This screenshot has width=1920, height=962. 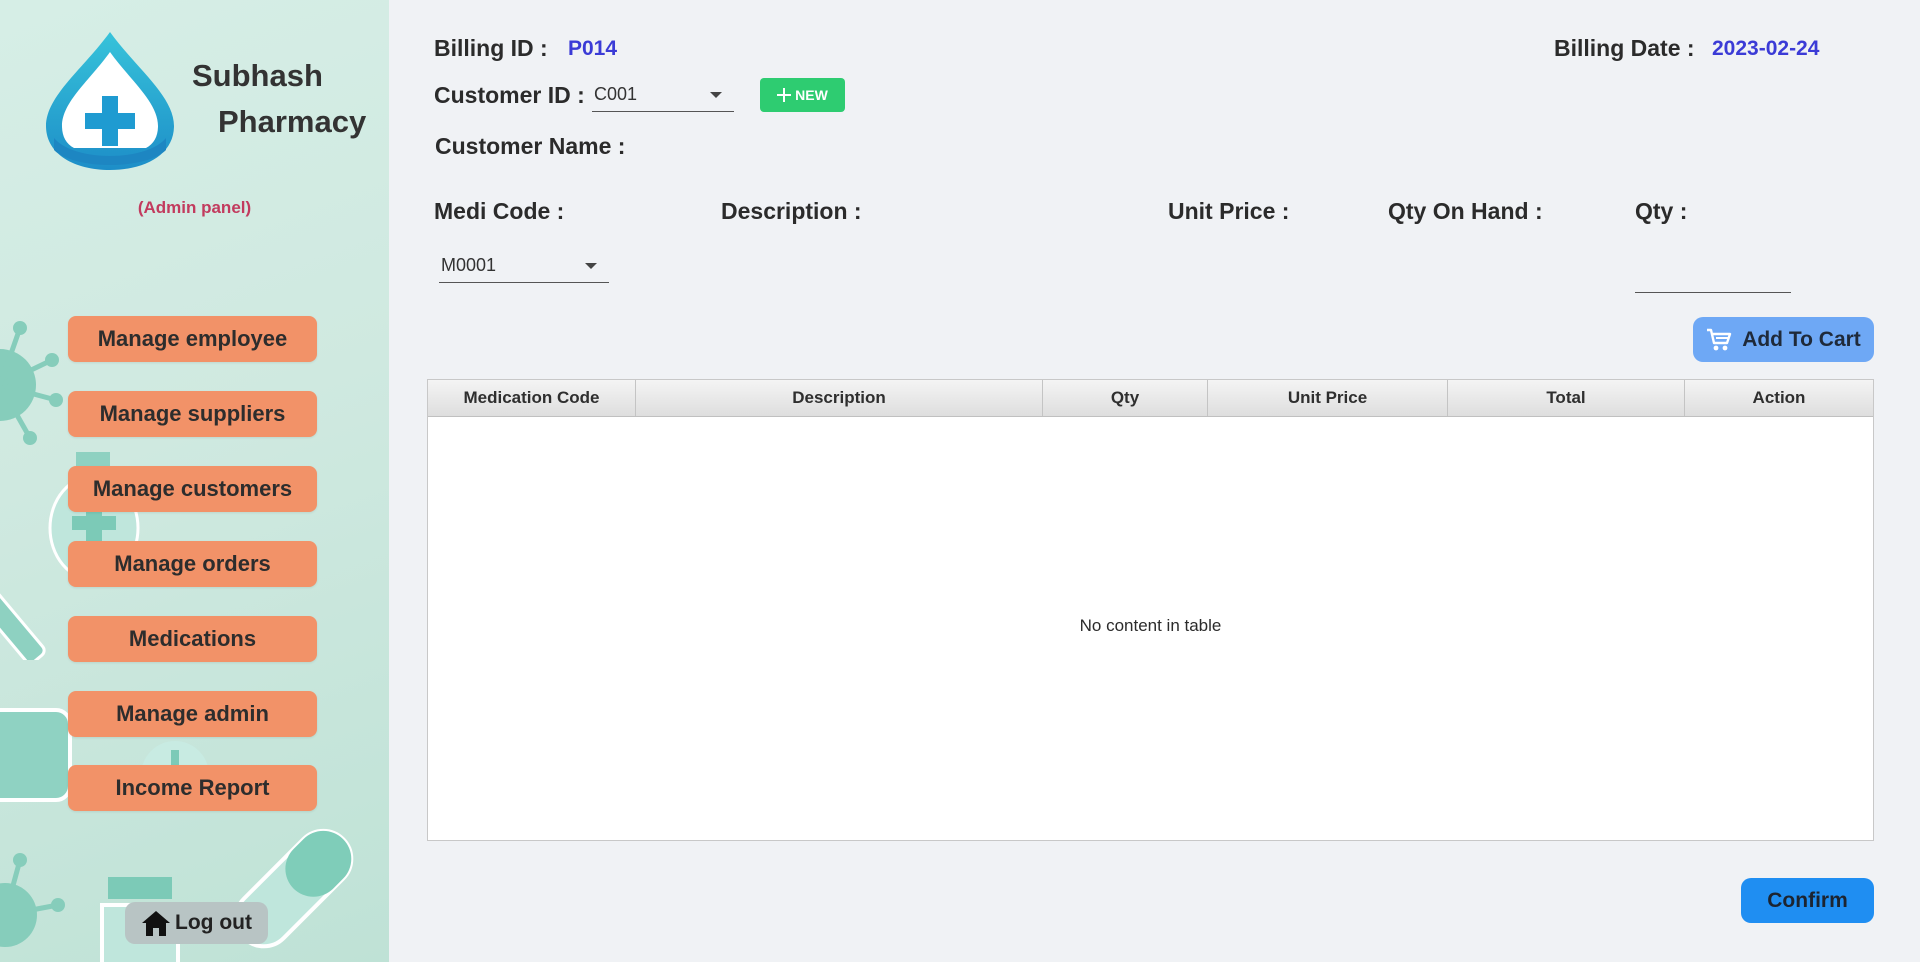 I want to click on medi-code-label: Medi Code :, so click(x=499, y=211).